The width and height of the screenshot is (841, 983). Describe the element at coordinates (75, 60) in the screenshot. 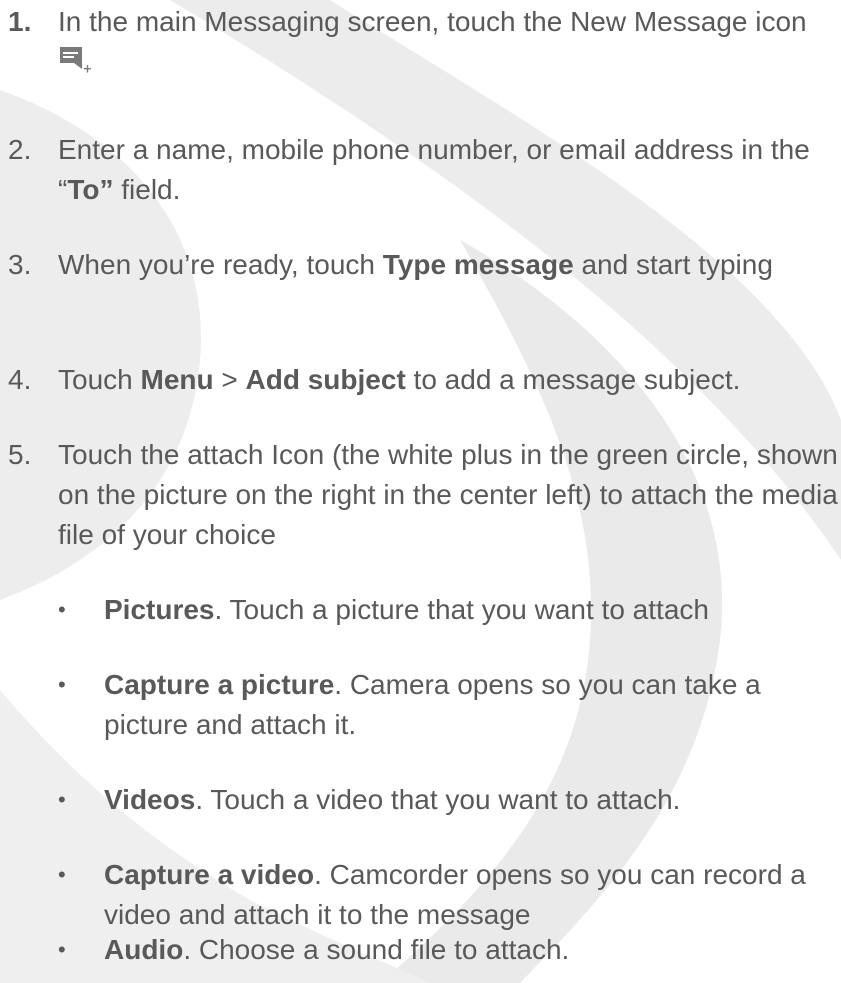

I see `new-message-icon` at that location.